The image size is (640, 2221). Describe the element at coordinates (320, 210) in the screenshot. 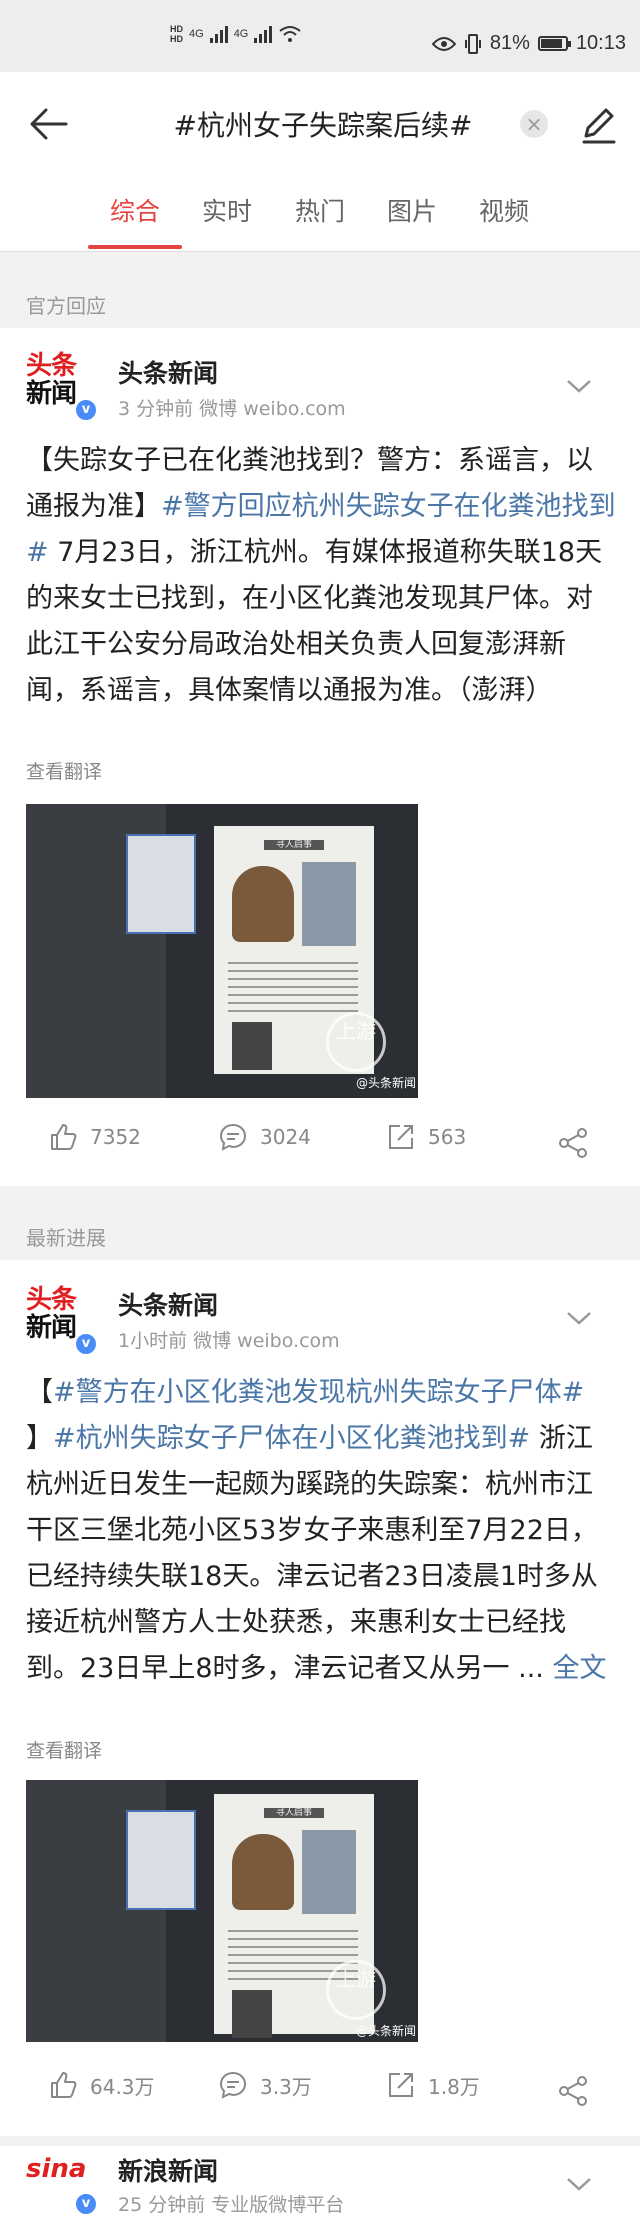

I see `tab-hot: 热门` at that location.